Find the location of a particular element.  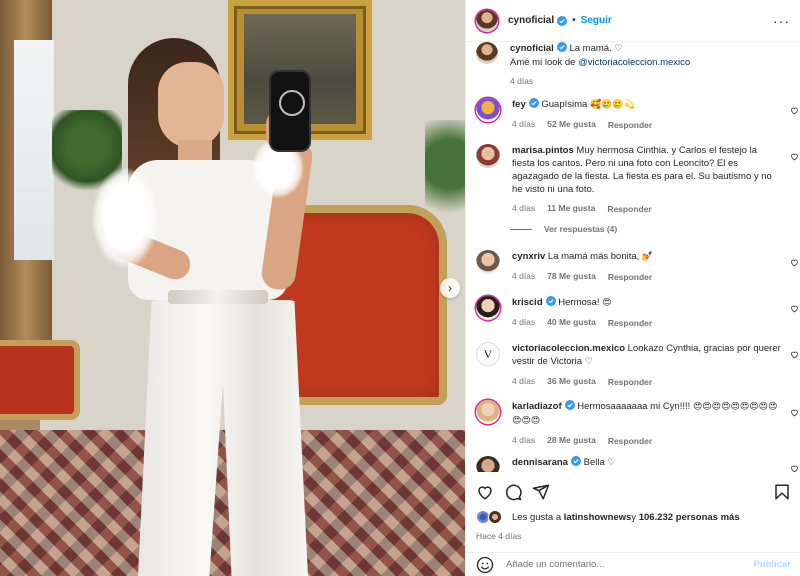

comment-input is located at coordinates (630, 564).